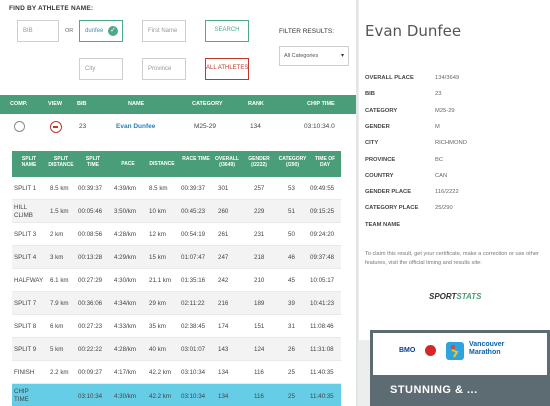  What do you see at coordinates (223, 303) in the screenshot?
I see `split-cell-overall: 216` at bounding box center [223, 303].